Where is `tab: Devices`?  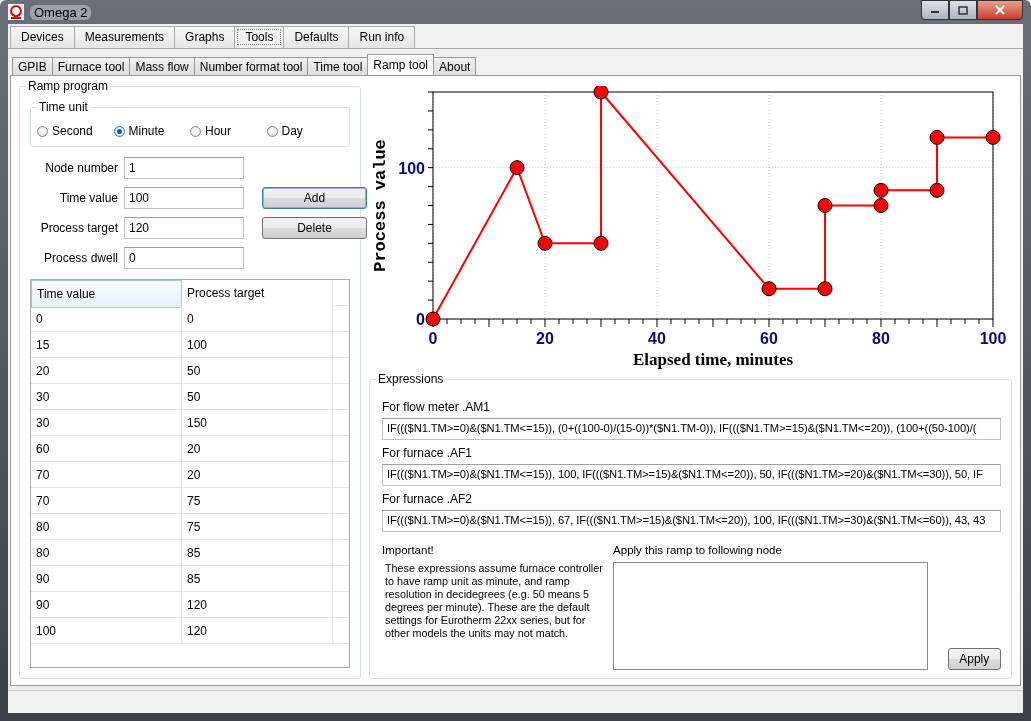 tab: Devices is located at coordinates (42, 37).